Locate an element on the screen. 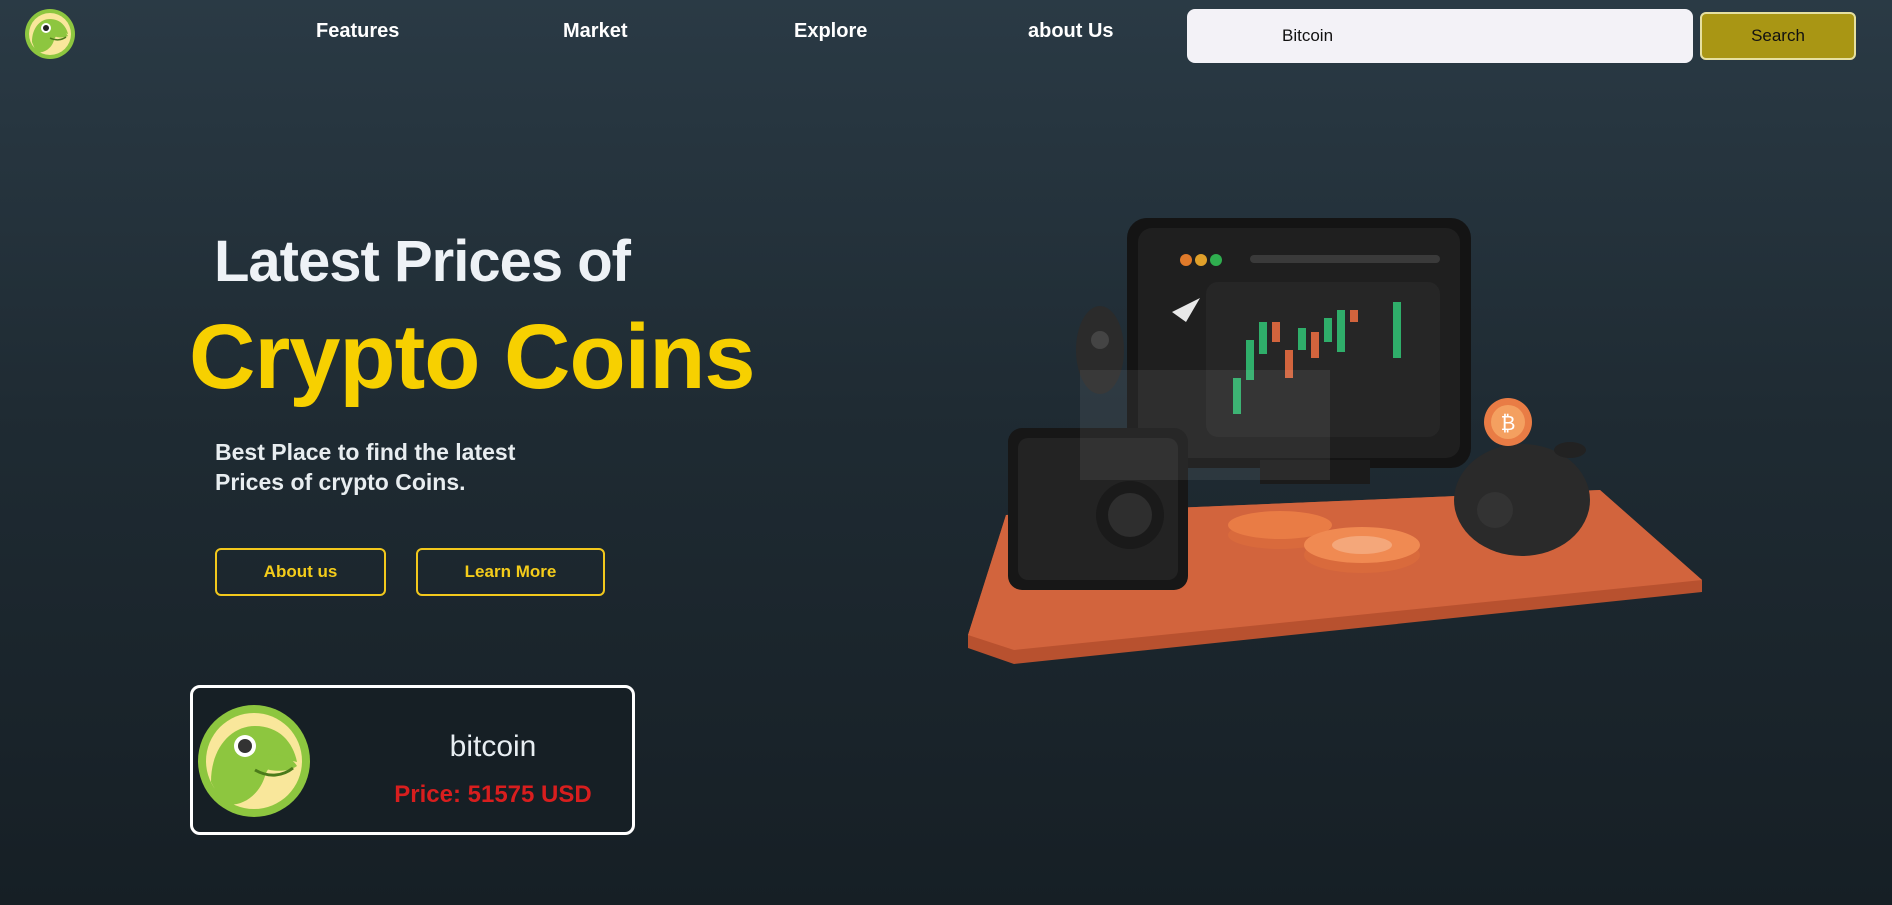 This screenshot has width=1892, height=905. hero-subtitle-line1: Best Place to find the latest is located at coordinates (365, 452).